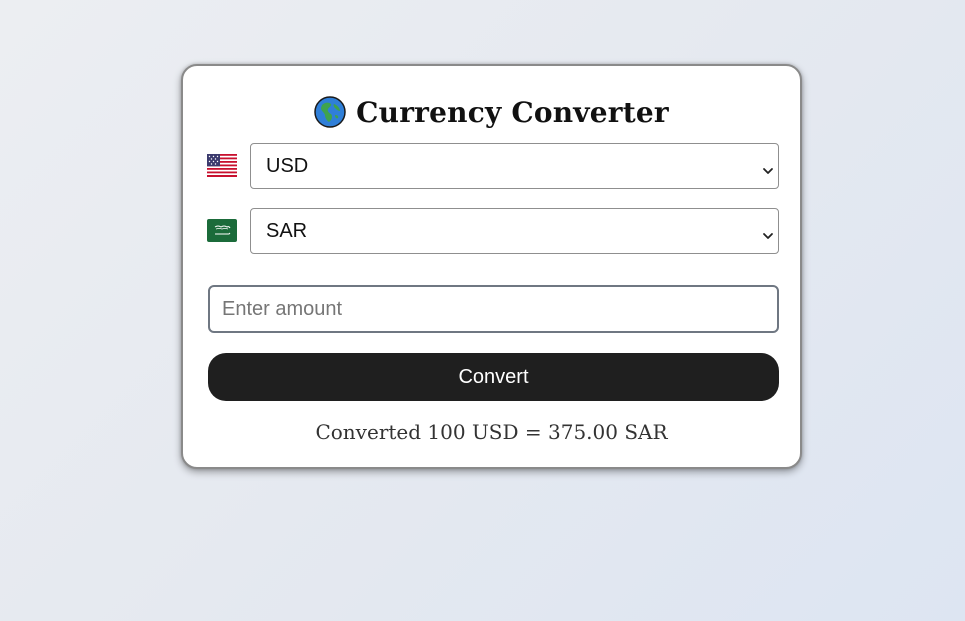 Image resolution: width=965 pixels, height=621 pixels. I want to click on from-currency-value: USD, so click(287, 165).